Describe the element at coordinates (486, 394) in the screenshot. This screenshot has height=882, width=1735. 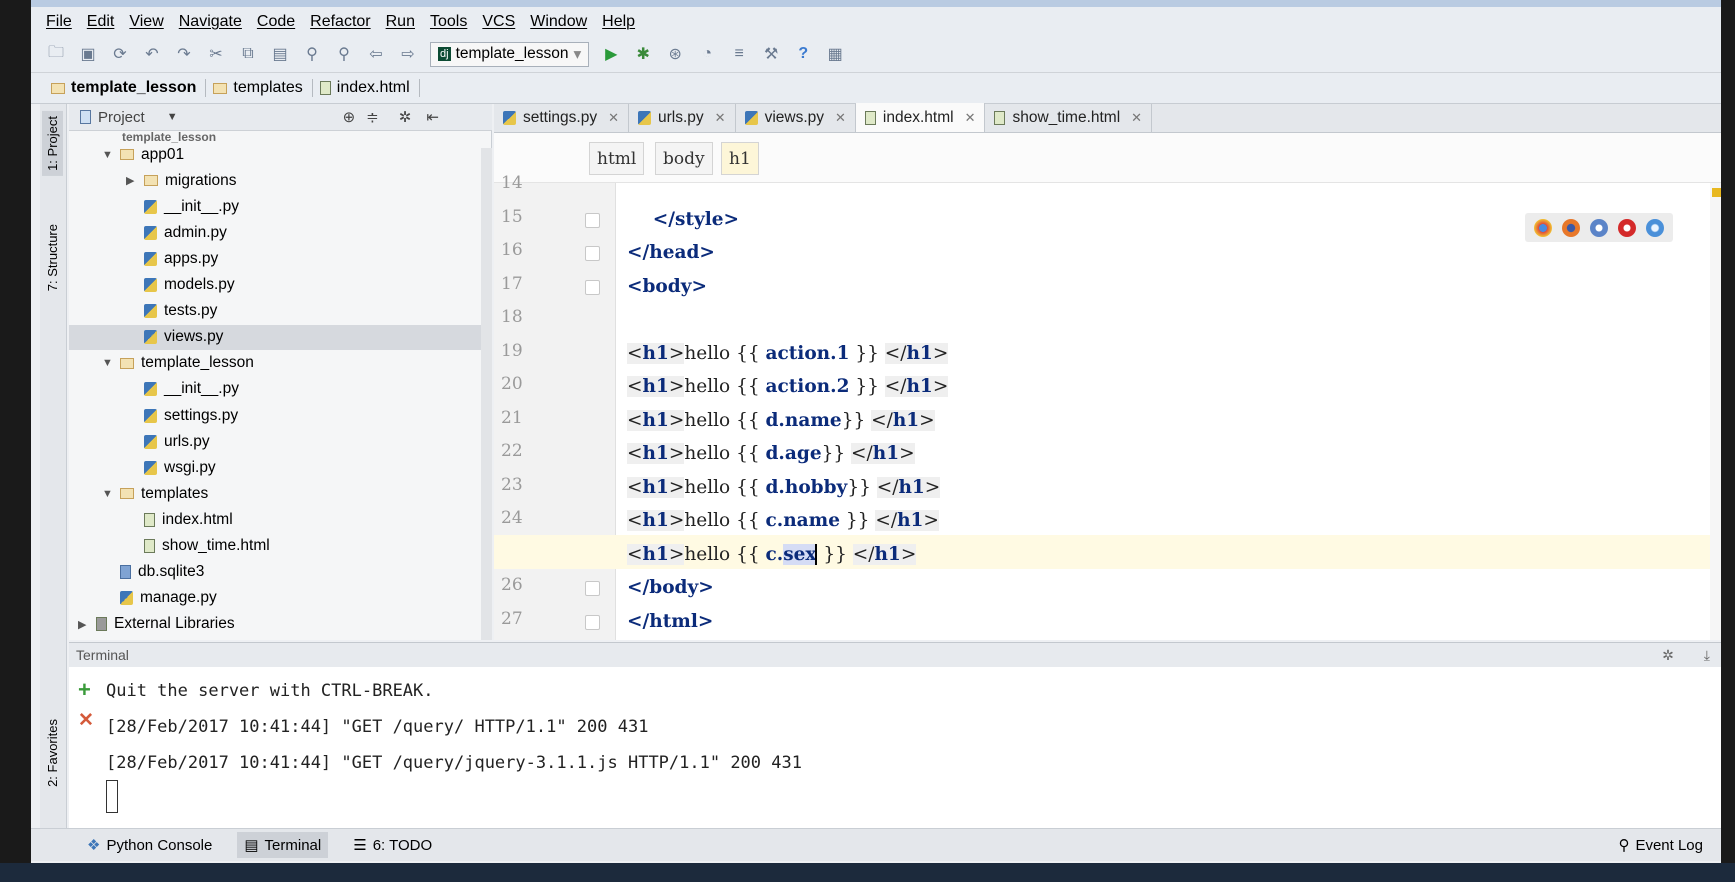
I see `project-scrollbar` at that location.